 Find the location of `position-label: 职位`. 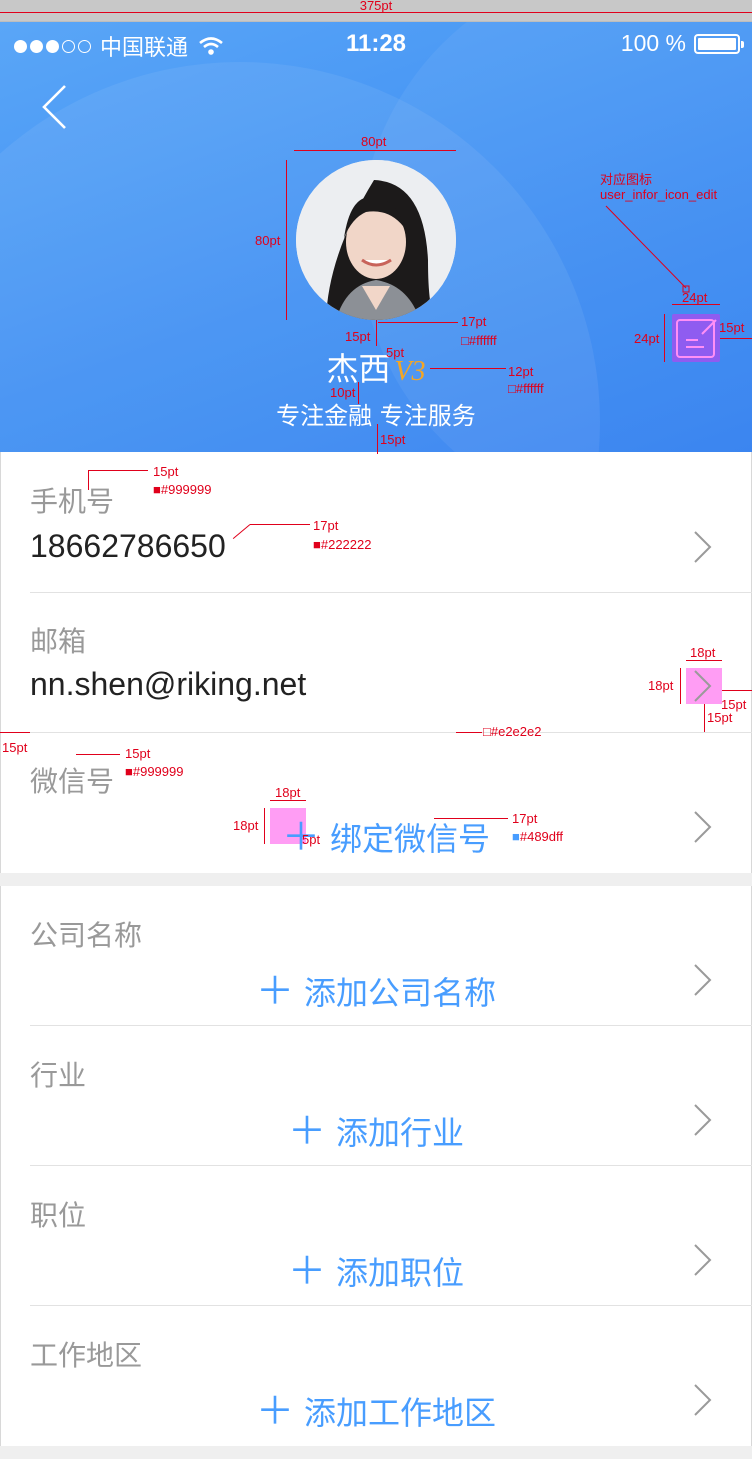

position-label: 职位 is located at coordinates (58, 1215).